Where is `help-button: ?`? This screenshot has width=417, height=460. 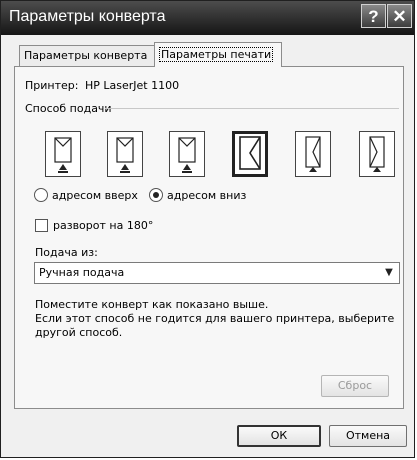
help-button: ? is located at coordinates (373, 16).